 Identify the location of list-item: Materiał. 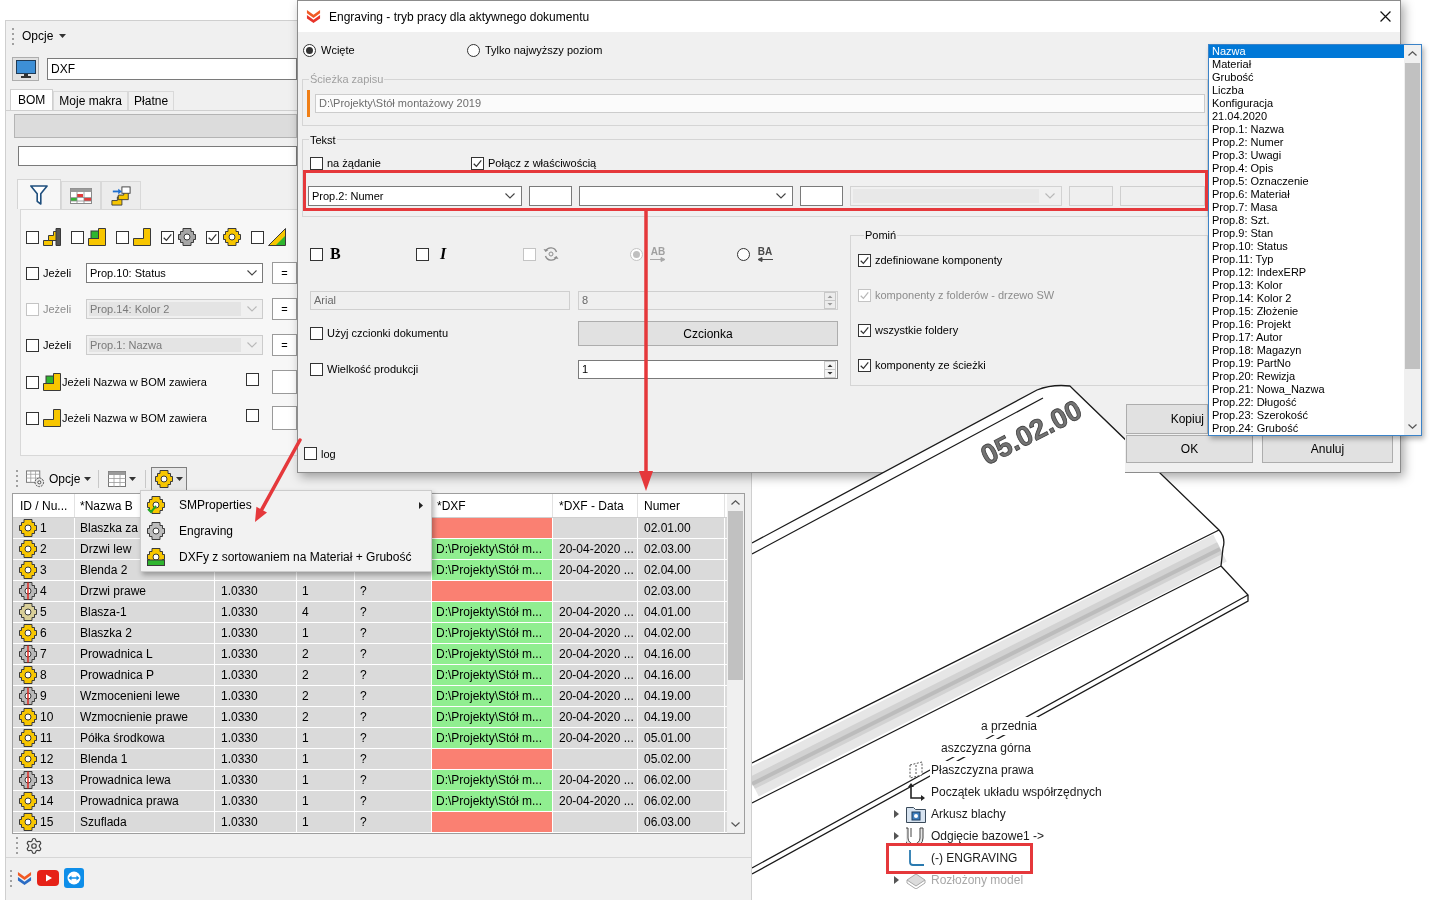
(1306, 64).